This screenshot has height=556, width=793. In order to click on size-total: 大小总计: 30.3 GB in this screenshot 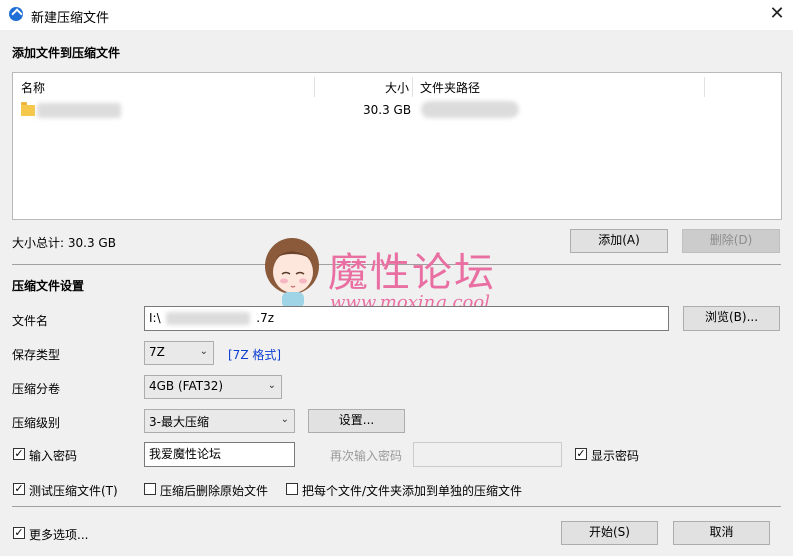, I will do `click(64, 243)`.